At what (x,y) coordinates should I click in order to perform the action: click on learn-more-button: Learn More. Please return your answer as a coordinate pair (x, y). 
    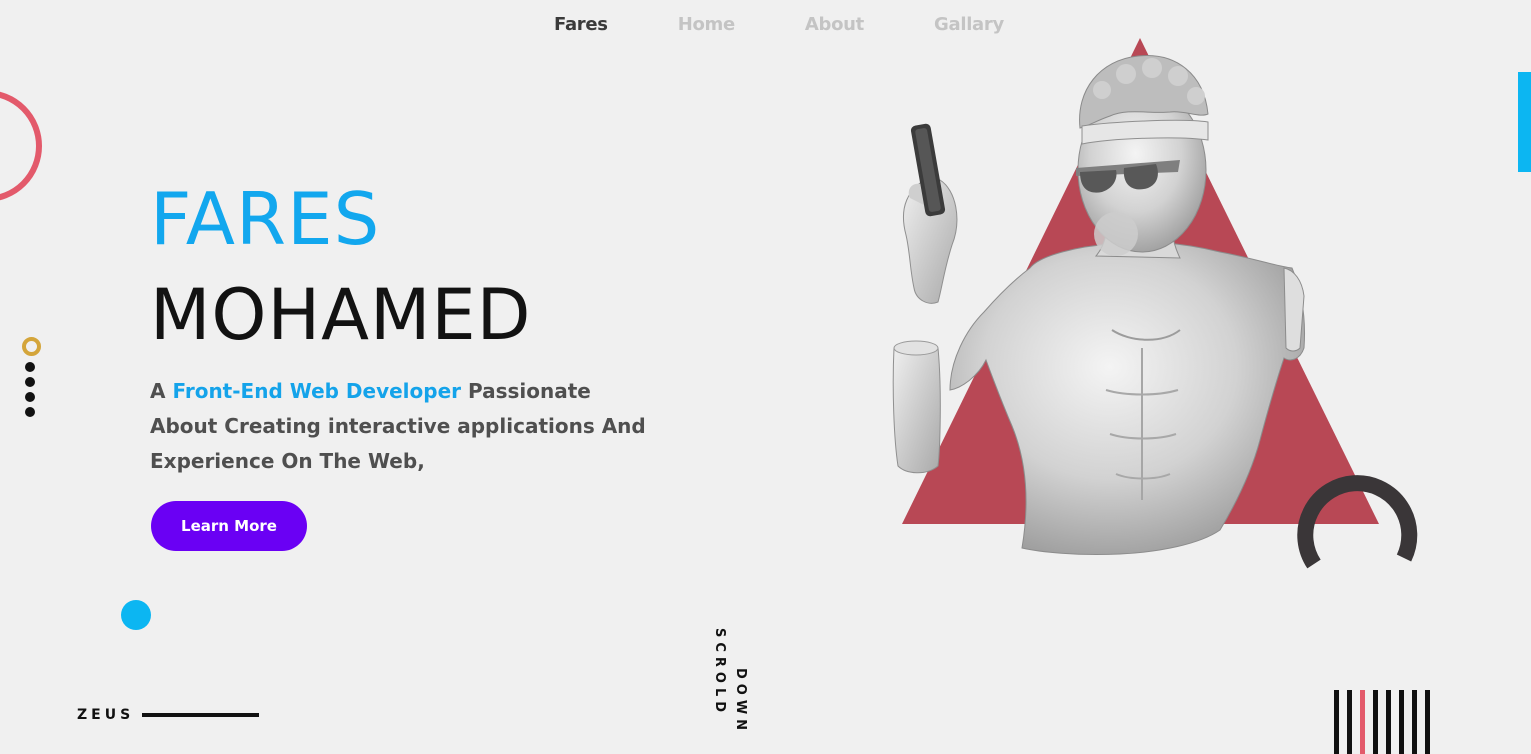
    Looking at the image, I should click on (229, 526).